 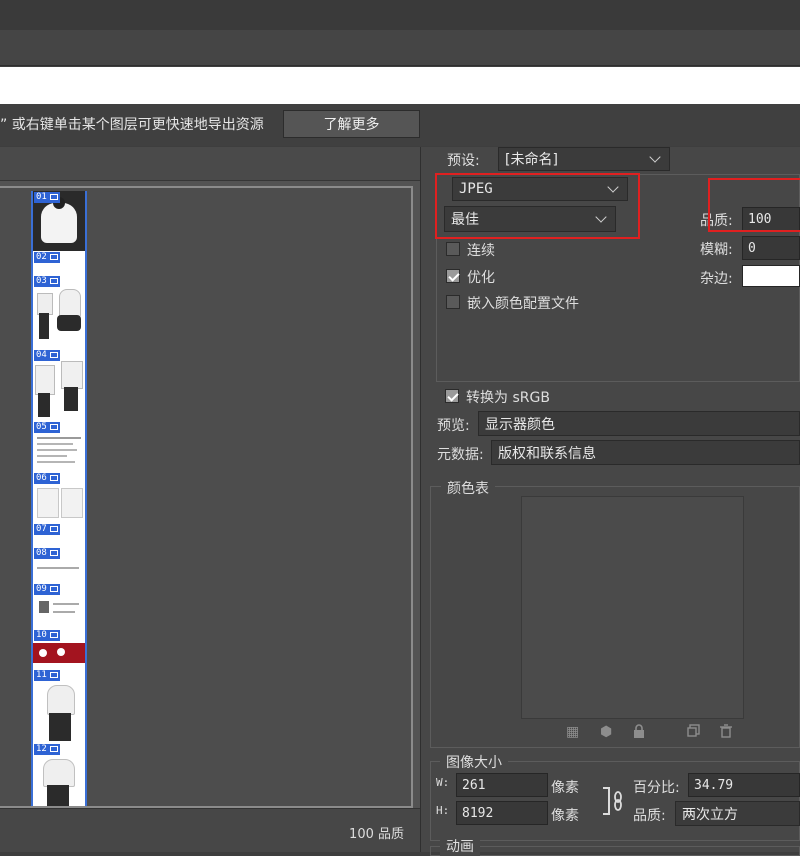 What do you see at coordinates (443, 782) in the screenshot?
I see `width-label: W:` at bounding box center [443, 782].